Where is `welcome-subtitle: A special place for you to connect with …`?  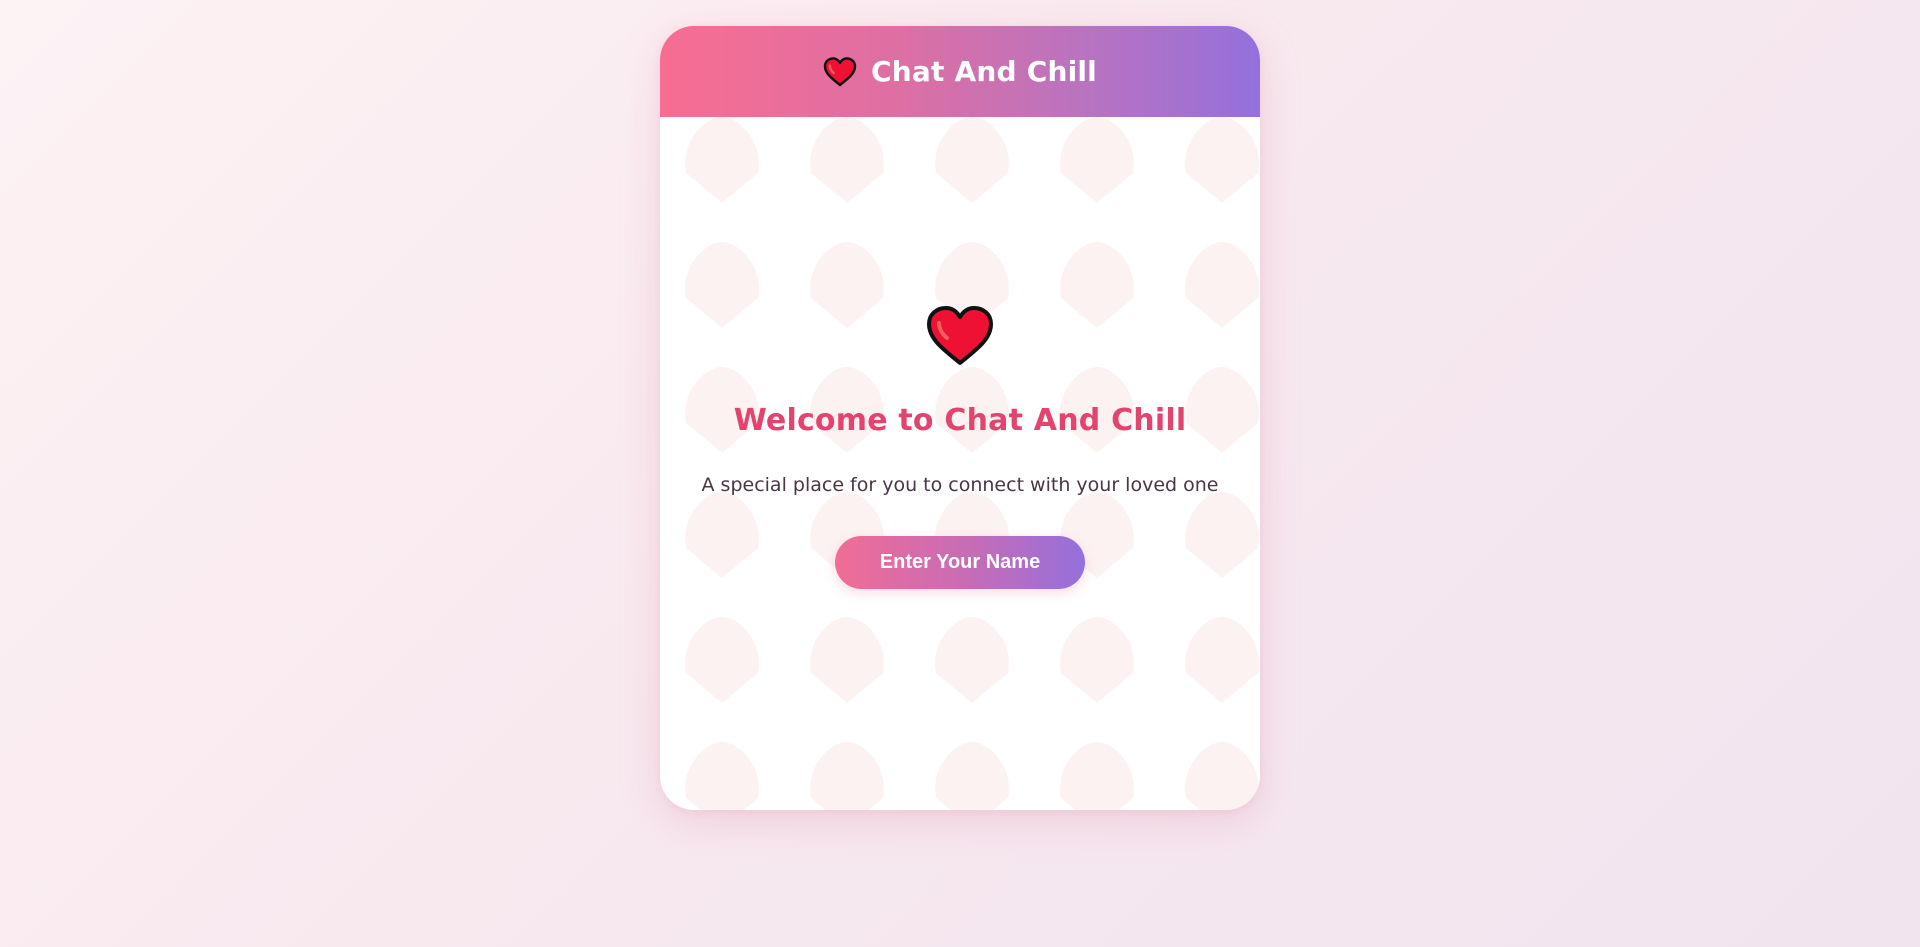 welcome-subtitle: A special place for you to connect with … is located at coordinates (960, 485).